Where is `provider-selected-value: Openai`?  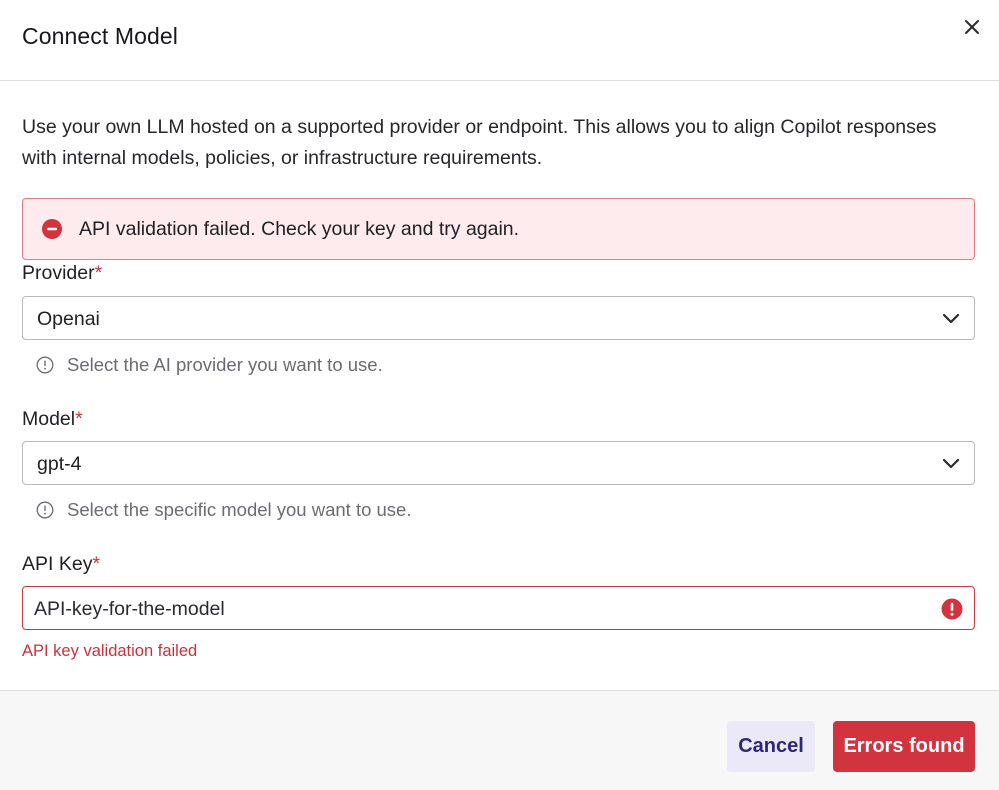 provider-selected-value: Openai is located at coordinates (68, 319).